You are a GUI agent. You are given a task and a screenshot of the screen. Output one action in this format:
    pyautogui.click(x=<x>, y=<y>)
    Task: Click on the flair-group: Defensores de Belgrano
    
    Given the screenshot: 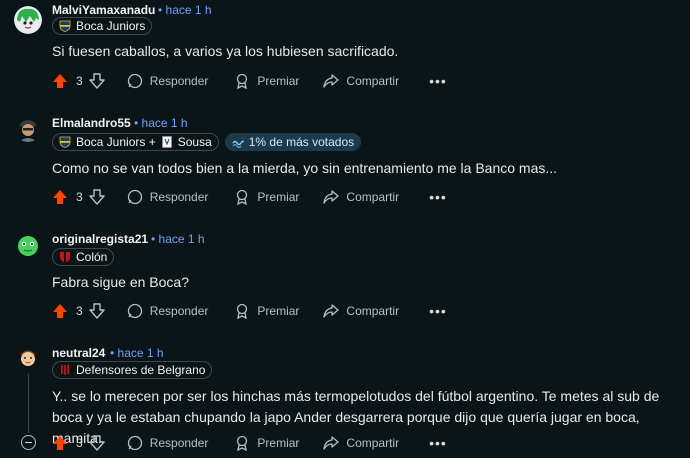 What is the action you would take?
    pyautogui.click(x=132, y=370)
    